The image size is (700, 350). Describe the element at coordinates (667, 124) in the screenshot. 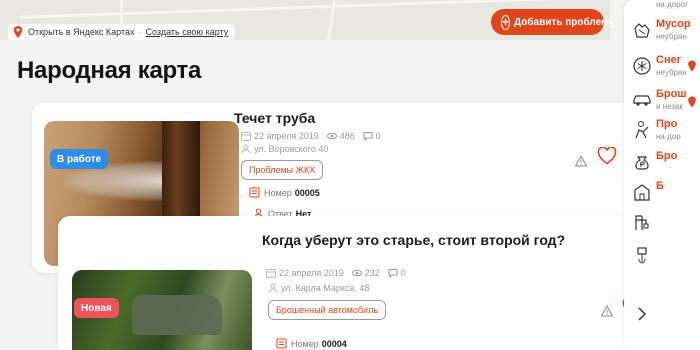

I see `category-title: Про` at that location.